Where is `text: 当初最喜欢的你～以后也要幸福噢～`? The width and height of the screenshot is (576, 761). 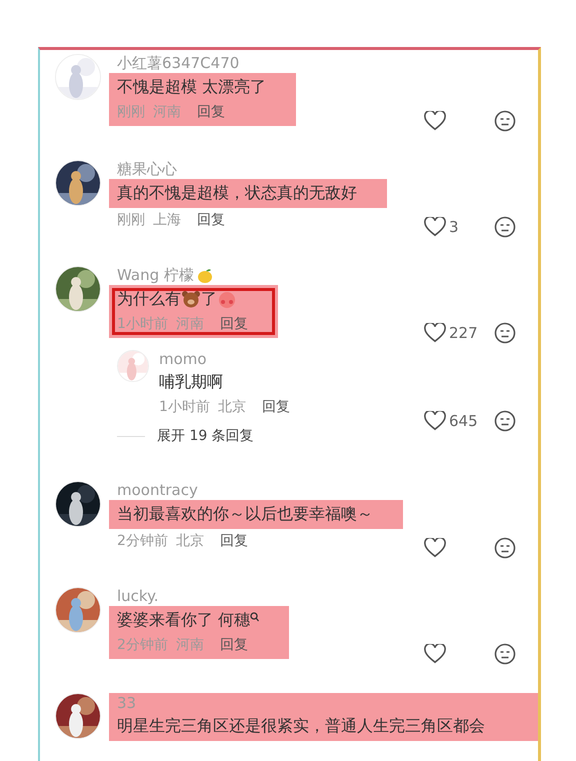 text: 当初最喜欢的你～以后也要幸福噢～ is located at coordinates (245, 514).